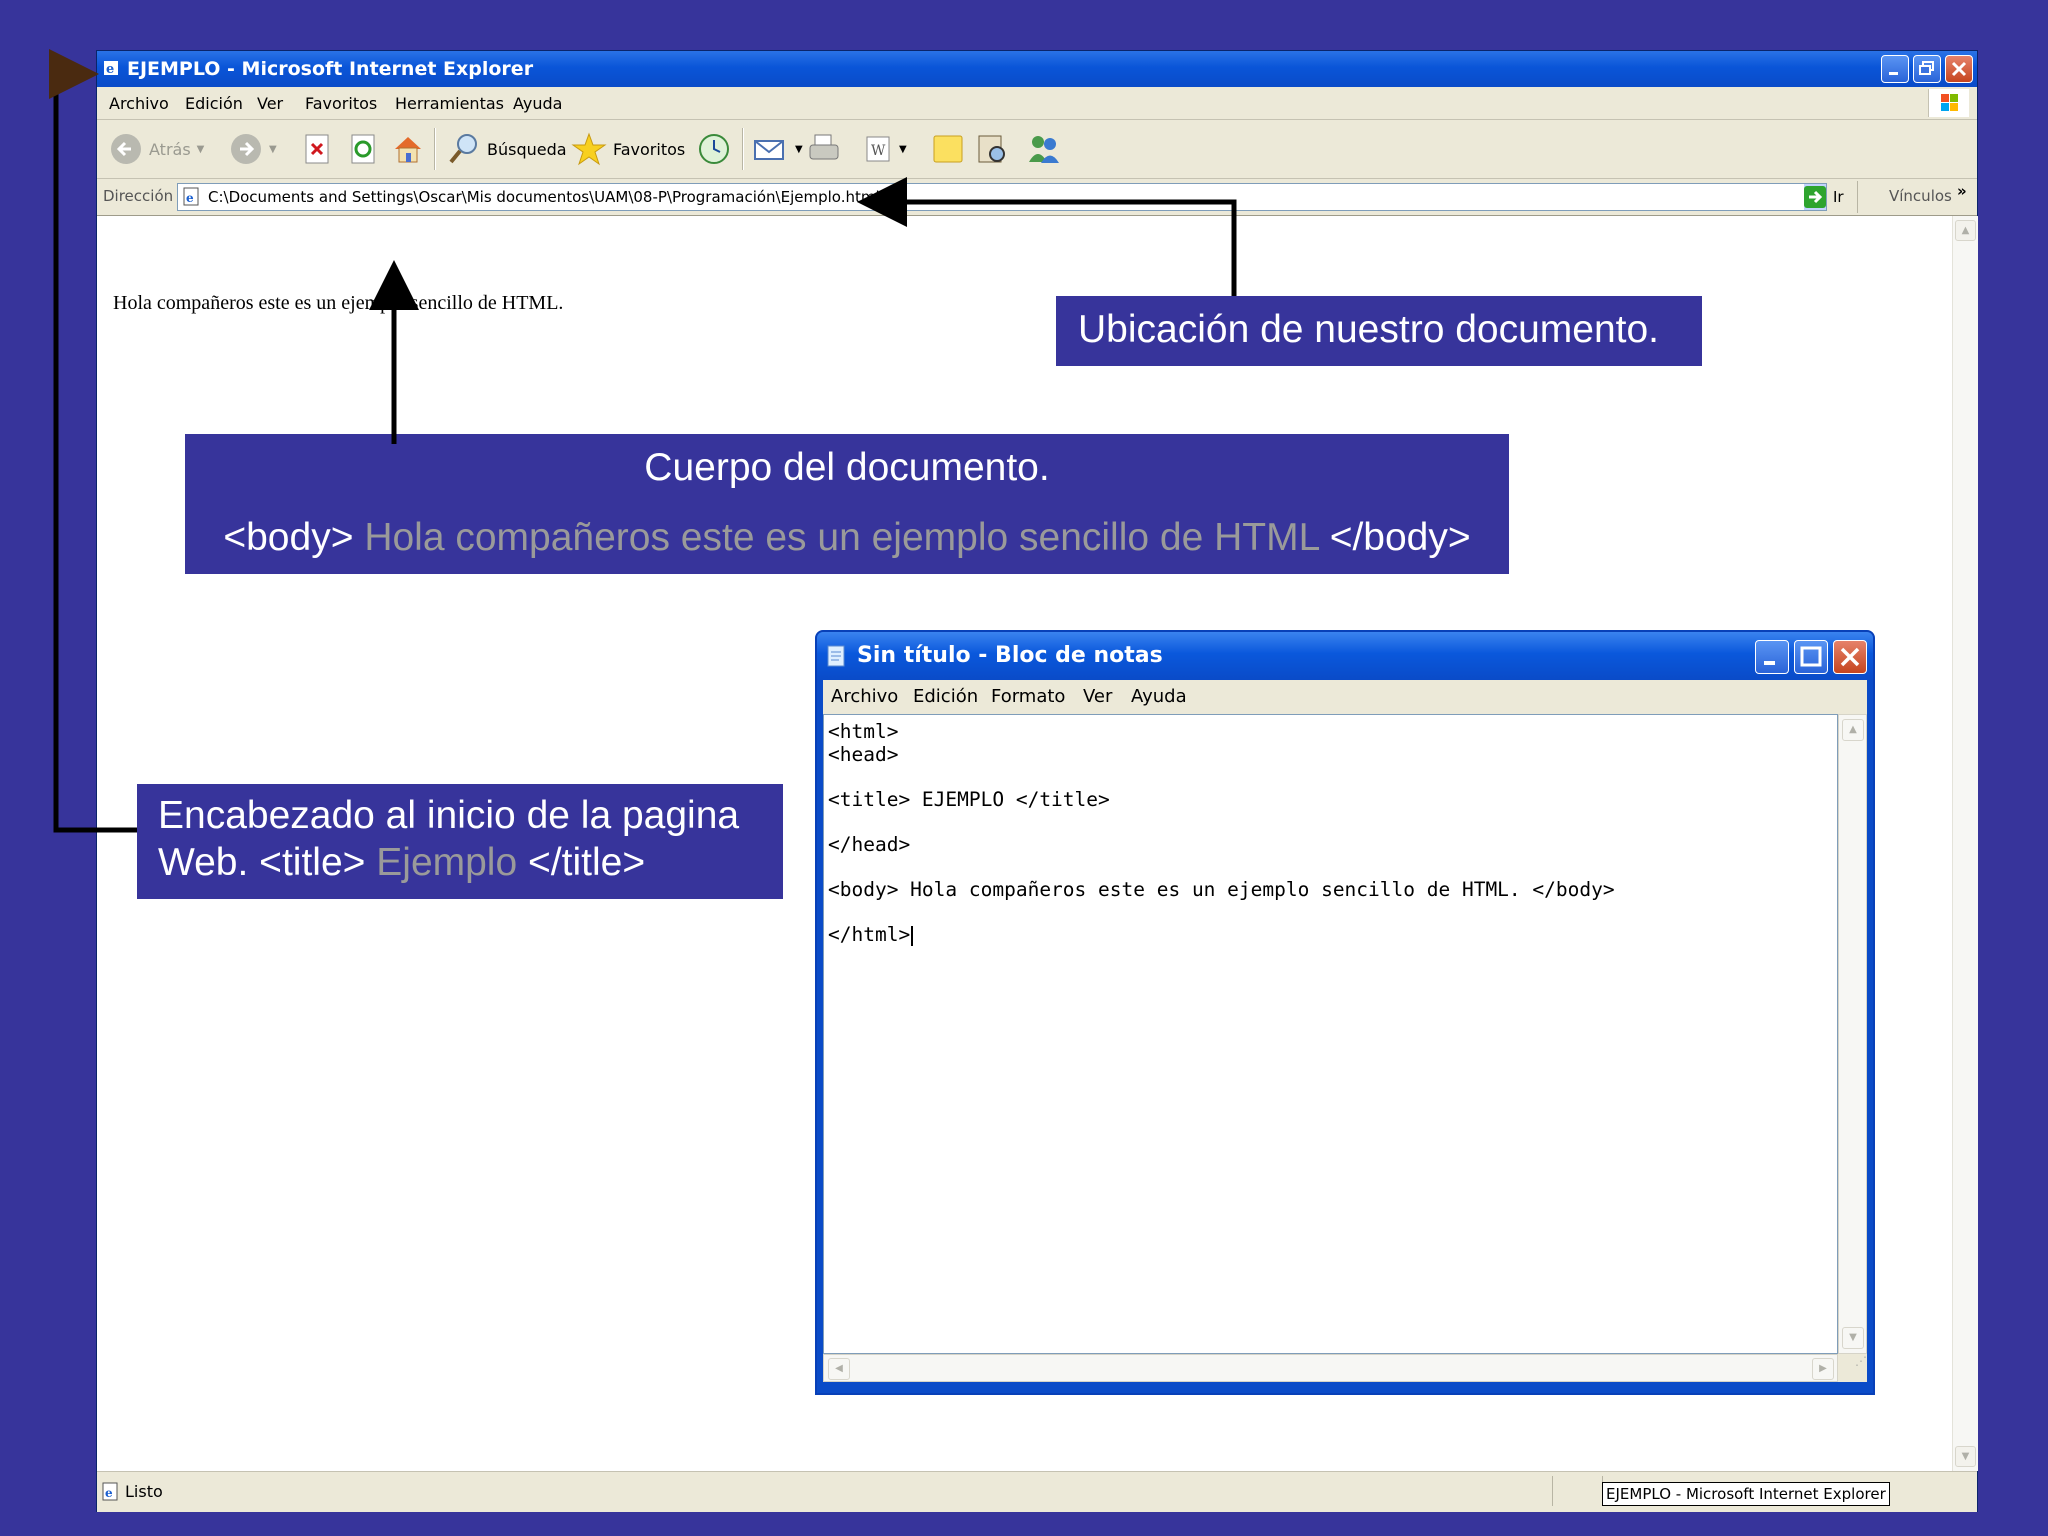  Describe the element at coordinates (1047, 236) in the screenshot. I see `arrow-to-address` at that location.